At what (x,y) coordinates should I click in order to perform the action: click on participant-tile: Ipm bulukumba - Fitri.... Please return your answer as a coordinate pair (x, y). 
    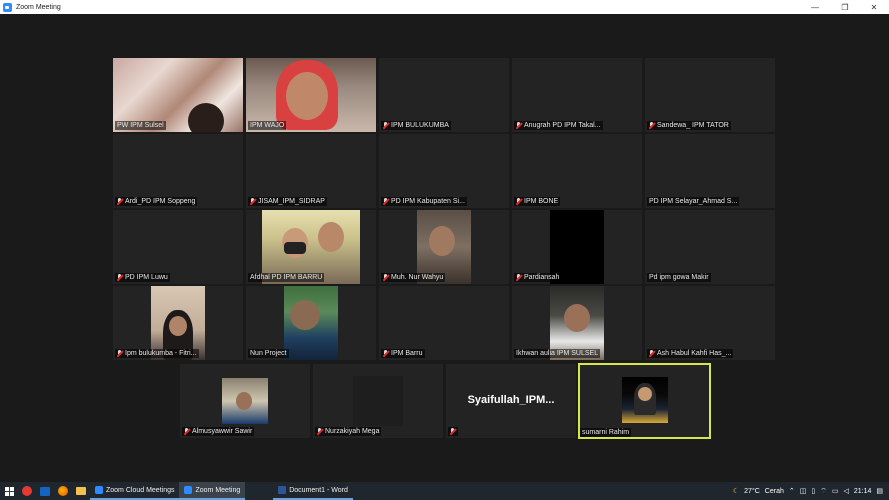
    Looking at the image, I should click on (178, 323).